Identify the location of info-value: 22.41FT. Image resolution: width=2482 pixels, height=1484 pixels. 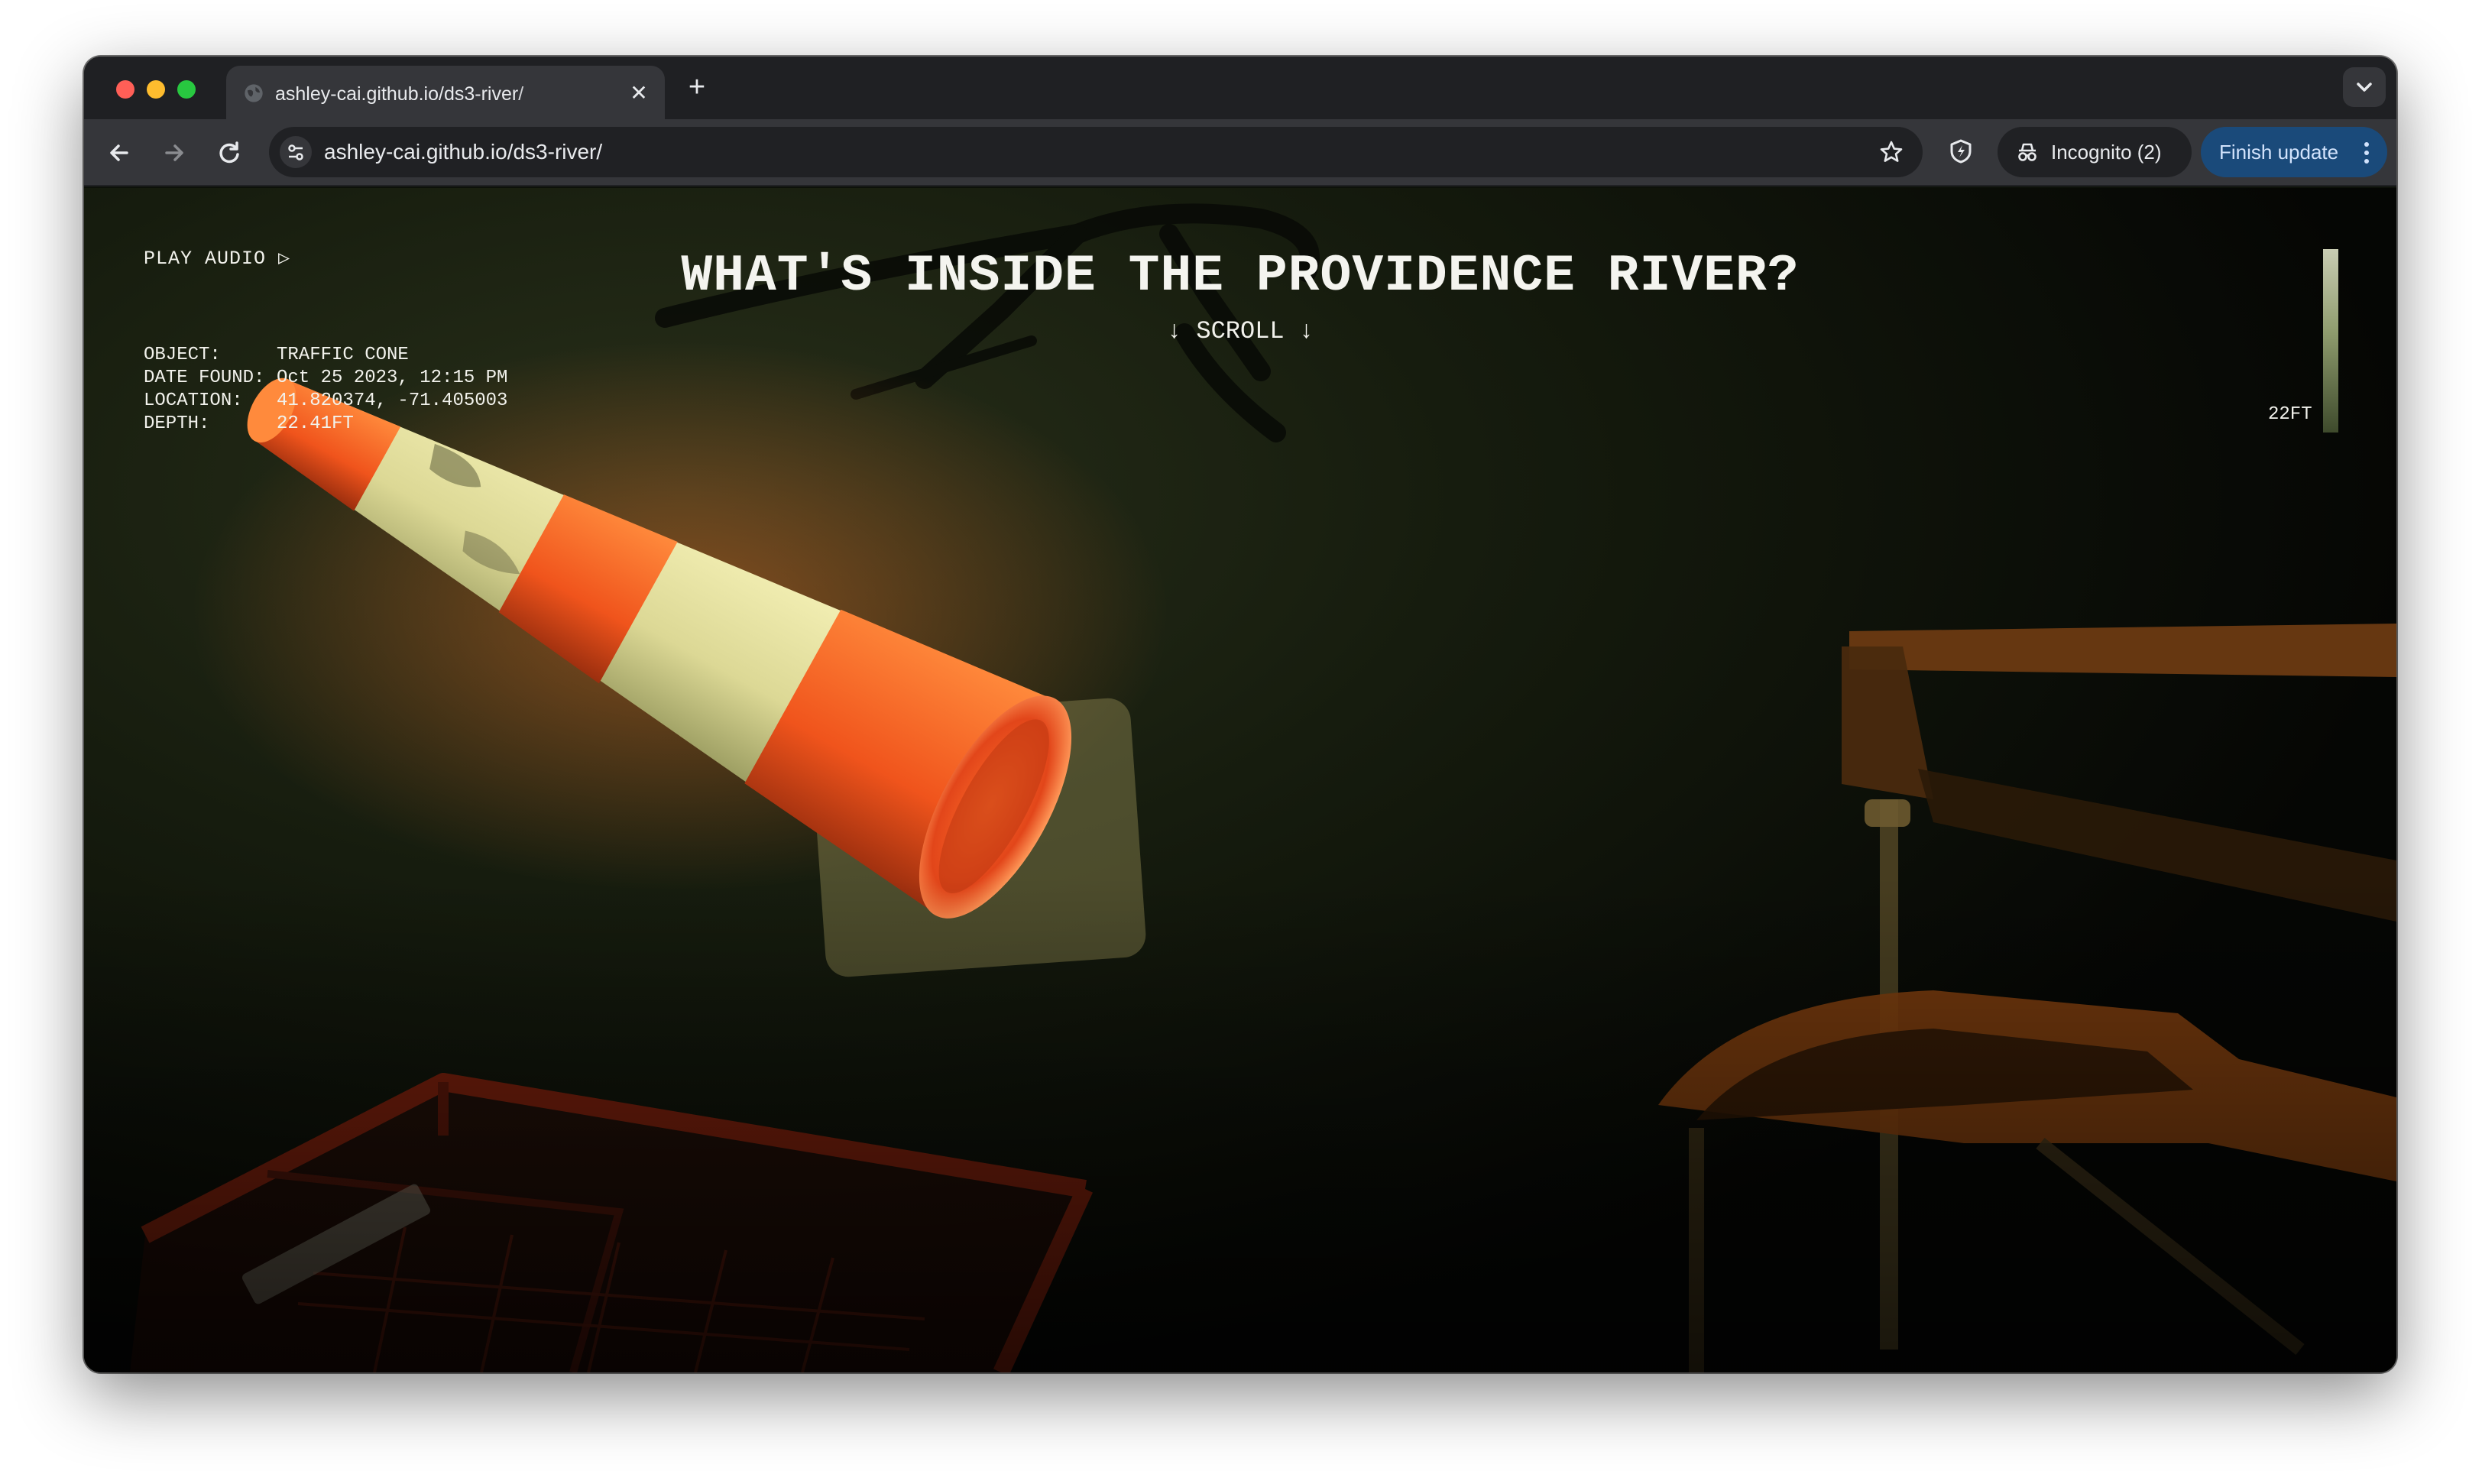
(315, 424).